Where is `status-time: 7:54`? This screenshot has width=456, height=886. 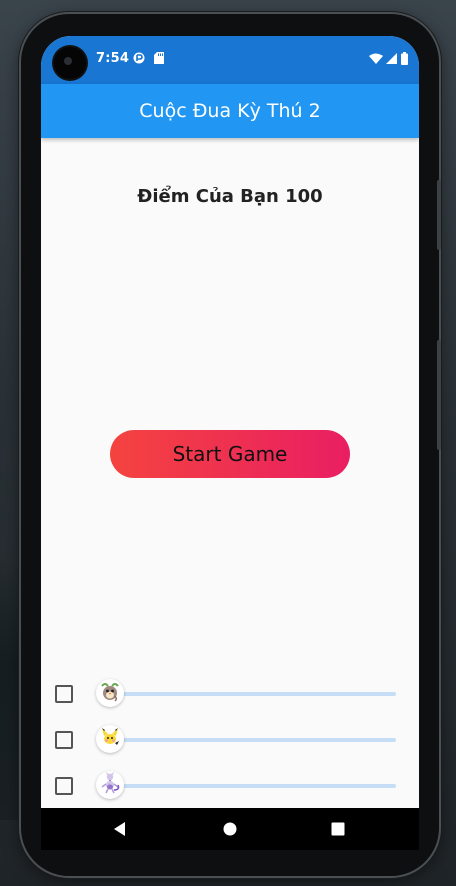
status-time: 7:54 is located at coordinates (113, 58).